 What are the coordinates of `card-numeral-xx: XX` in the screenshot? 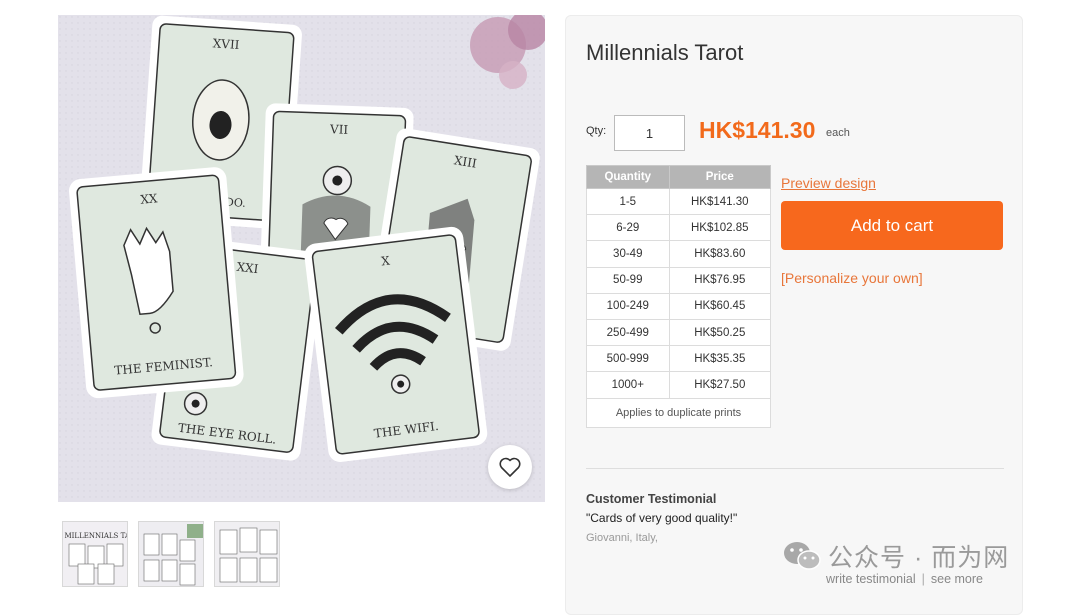 It's located at (149, 198).